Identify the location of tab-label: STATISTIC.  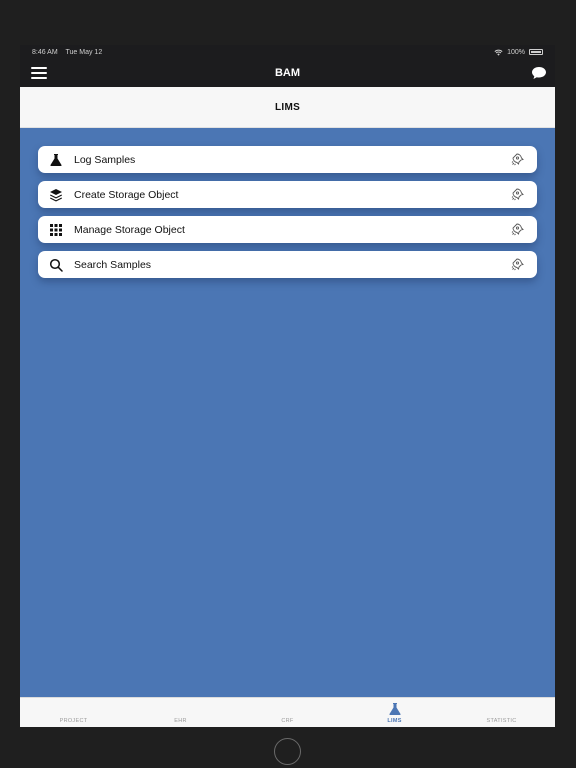
(501, 721).